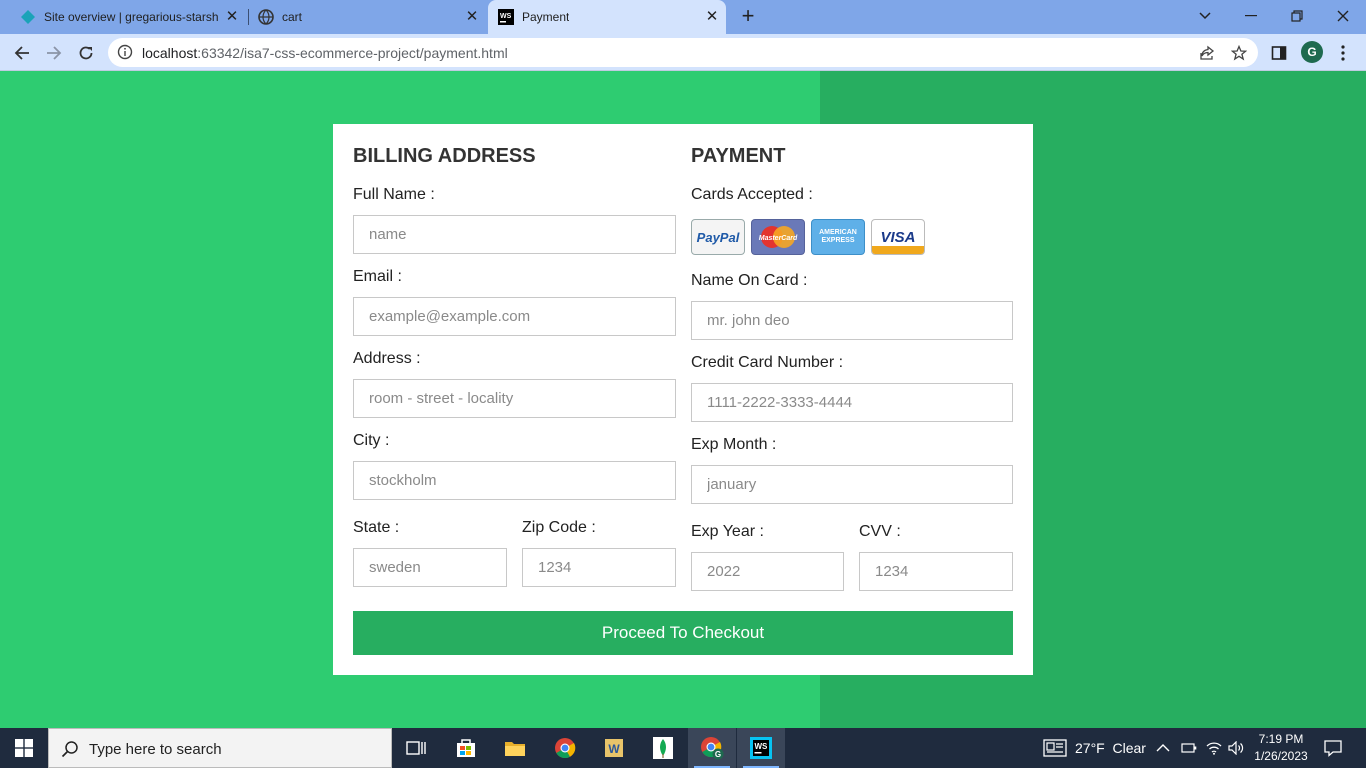 This screenshot has width=1366, height=768. What do you see at coordinates (54, 53) in the screenshot?
I see `forward-arrow-icon` at bounding box center [54, 53].